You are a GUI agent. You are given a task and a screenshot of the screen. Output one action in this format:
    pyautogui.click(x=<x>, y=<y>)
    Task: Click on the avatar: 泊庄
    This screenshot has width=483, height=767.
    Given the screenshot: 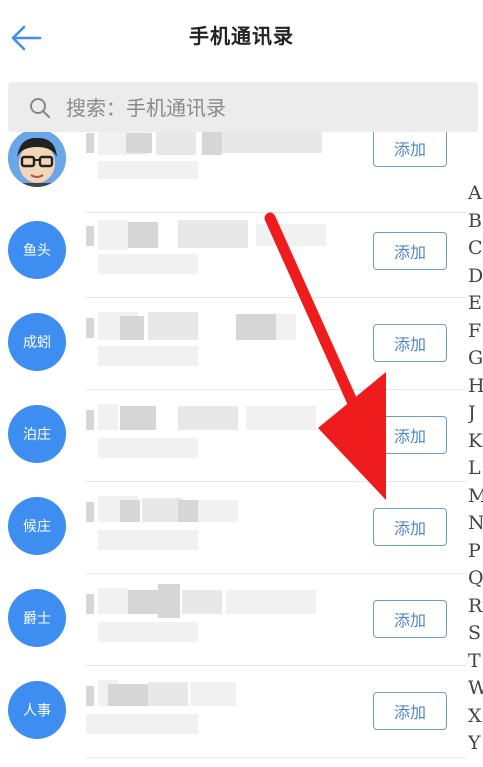 What is the action you would take?
    pyautogui.click(x=37, y=434)
    